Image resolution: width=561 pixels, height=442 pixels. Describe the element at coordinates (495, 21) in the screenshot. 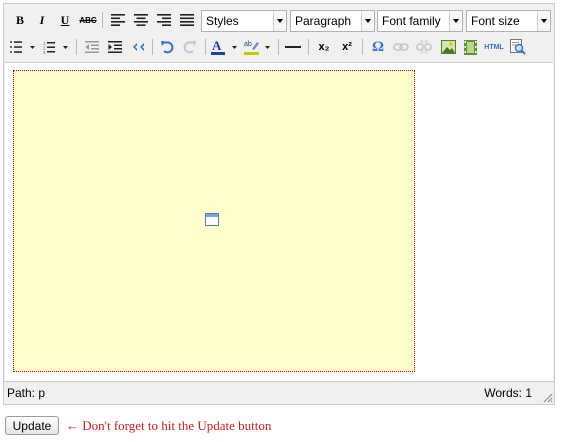

I see `font-size-select-value: Font size` at that location.